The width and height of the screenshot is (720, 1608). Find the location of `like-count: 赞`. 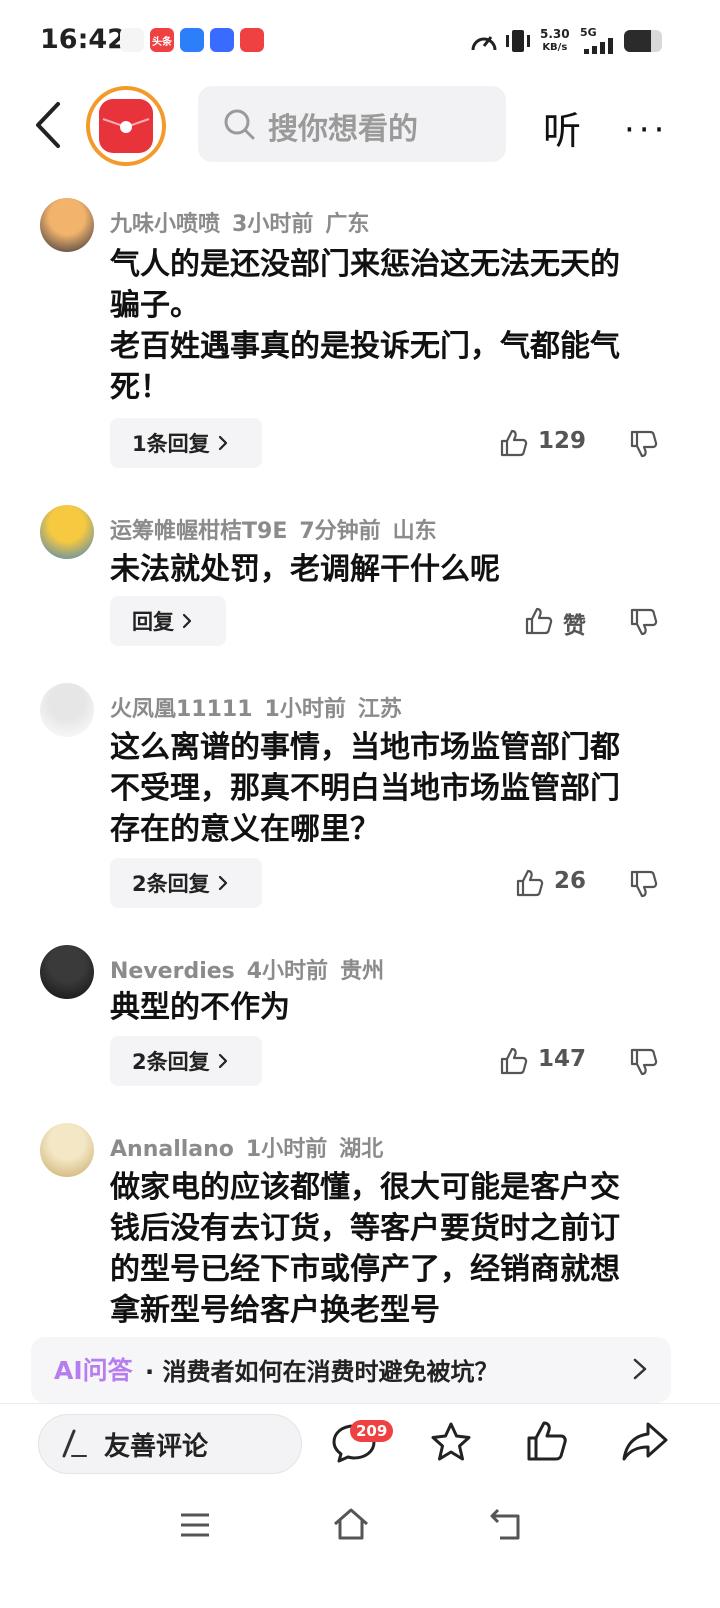

like-count: 赞 is located at coordinates (574, 626).